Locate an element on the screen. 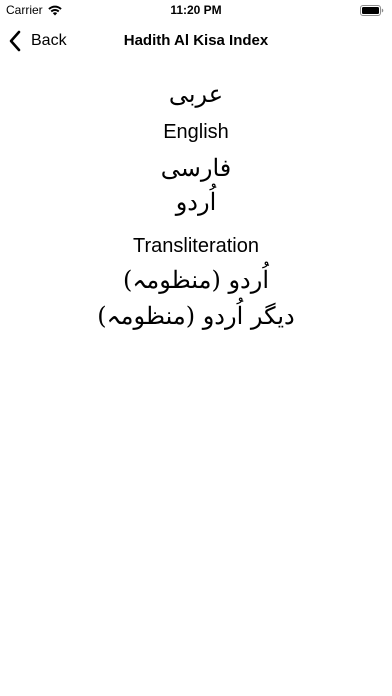  menu-item-arabic: عربی is located at coordinates (196, 97).